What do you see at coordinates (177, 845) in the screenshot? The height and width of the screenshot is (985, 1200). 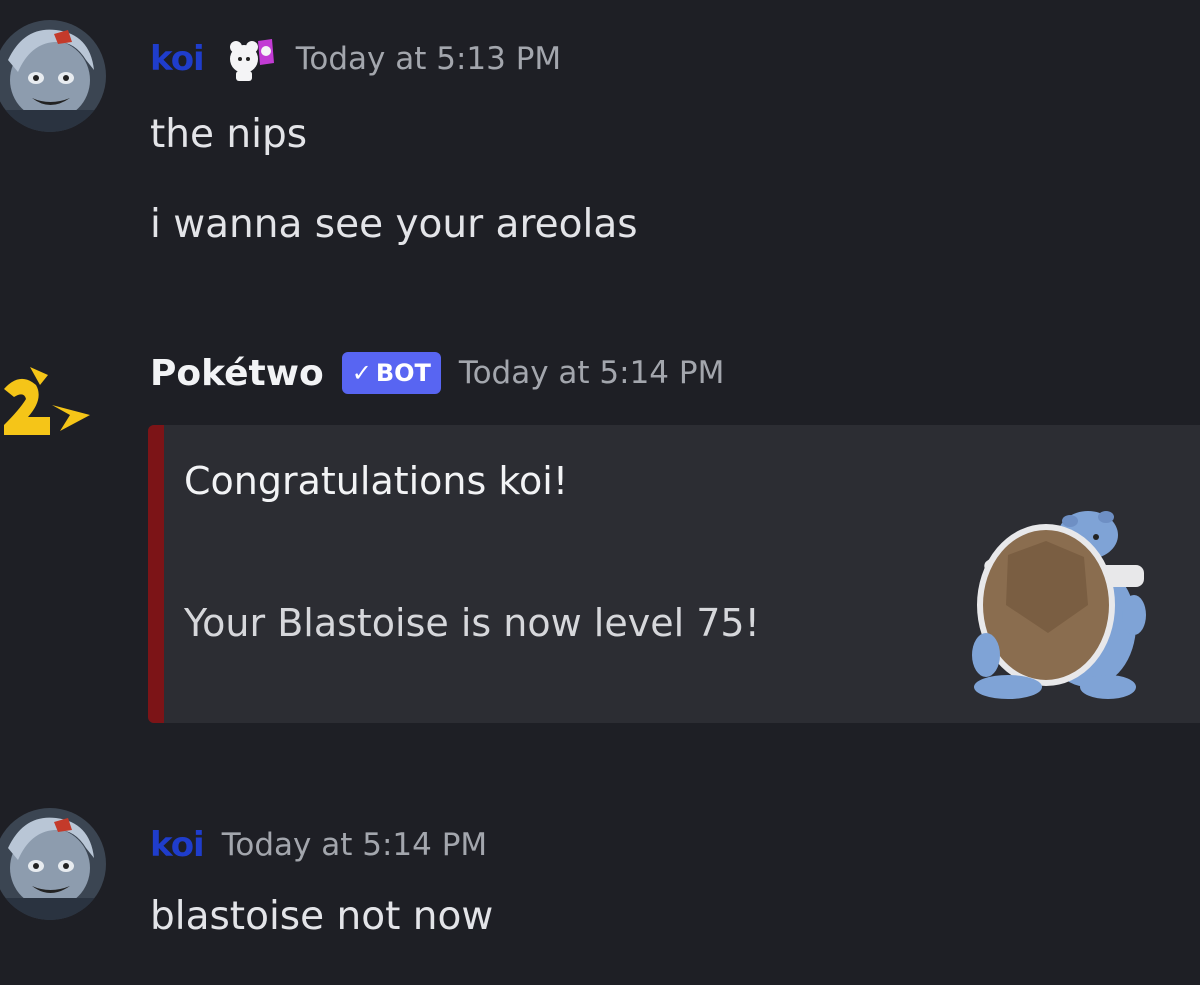 I see `username: koi` at bounding box center [177, 845].